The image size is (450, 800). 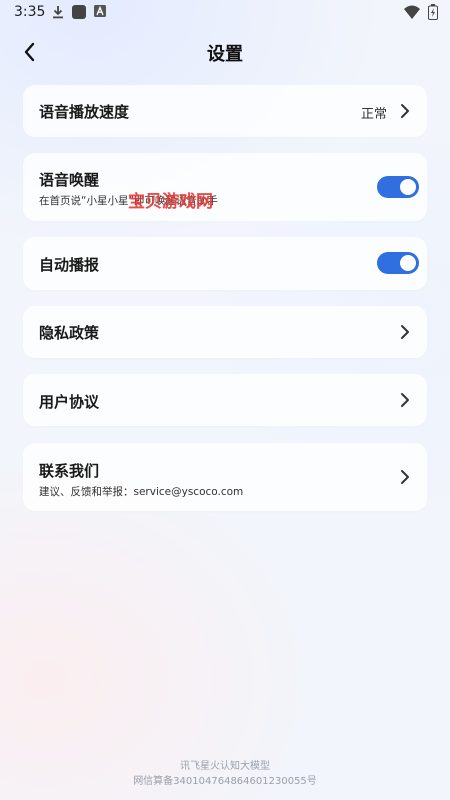 What do you see at coordinates (398, 187) in the screenshot?
I see `voice-wake-toggle` at bounding box center [398, 187].